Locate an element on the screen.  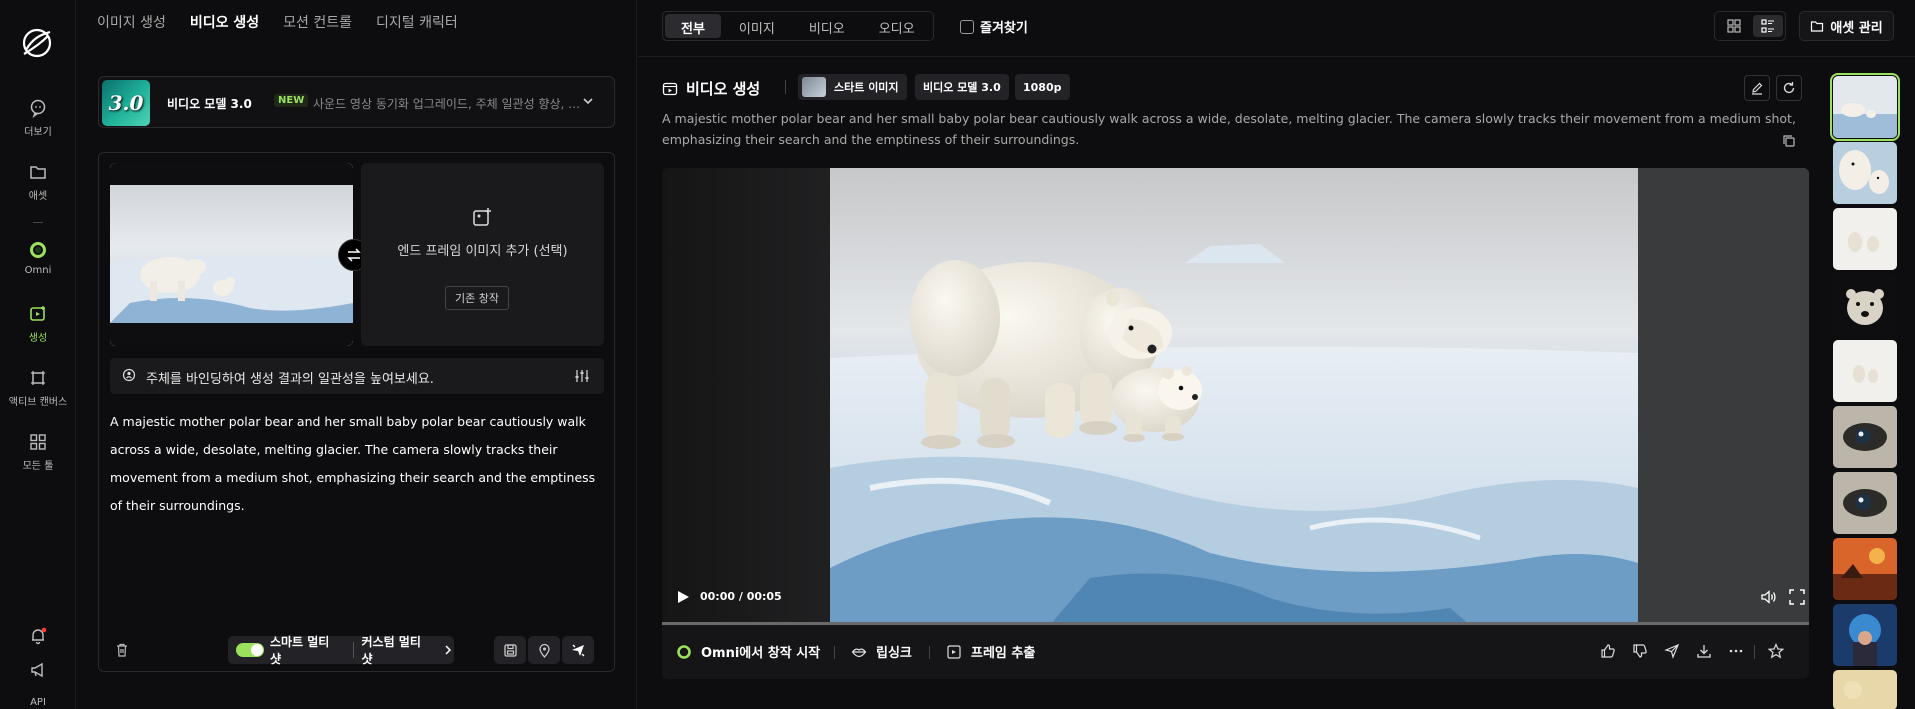
play-icon is located at coordinates (683, 597).